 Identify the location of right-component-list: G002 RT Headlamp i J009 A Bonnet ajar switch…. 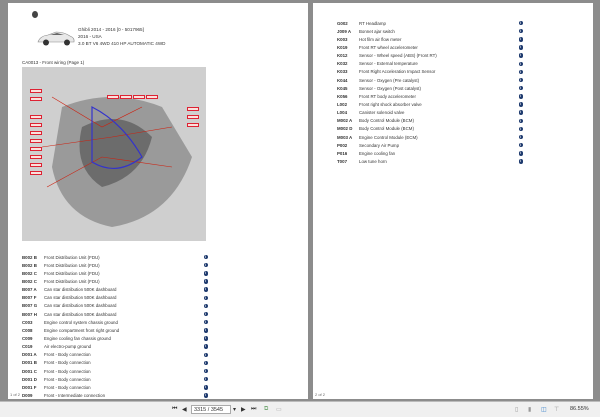
(430, 92).